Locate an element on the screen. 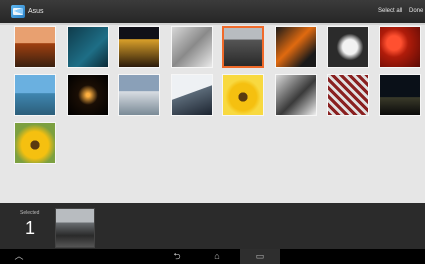  keyboard-hide-icon: ︿ is located at coordinates (19, 256).